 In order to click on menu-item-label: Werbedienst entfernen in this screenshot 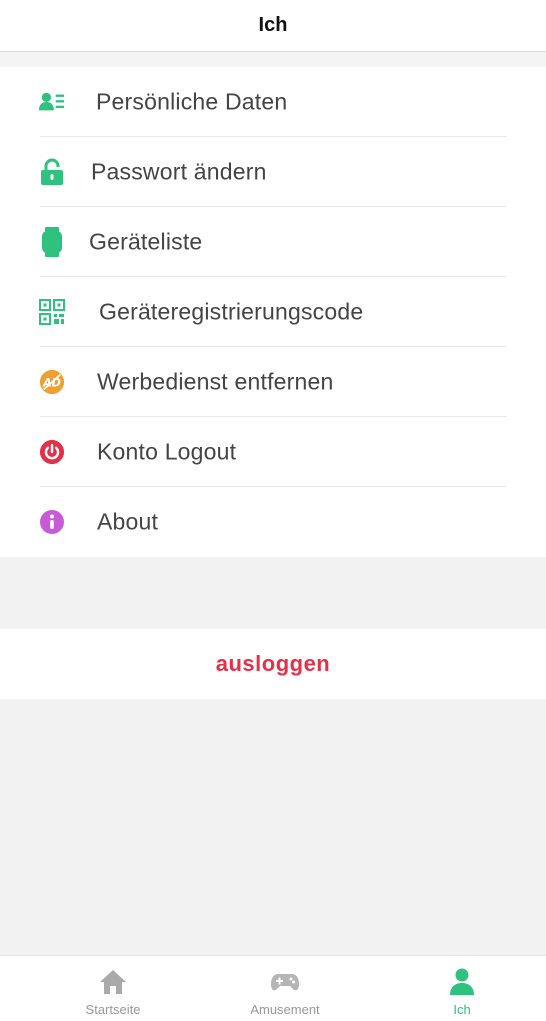, I will do `click(215, 381)`.